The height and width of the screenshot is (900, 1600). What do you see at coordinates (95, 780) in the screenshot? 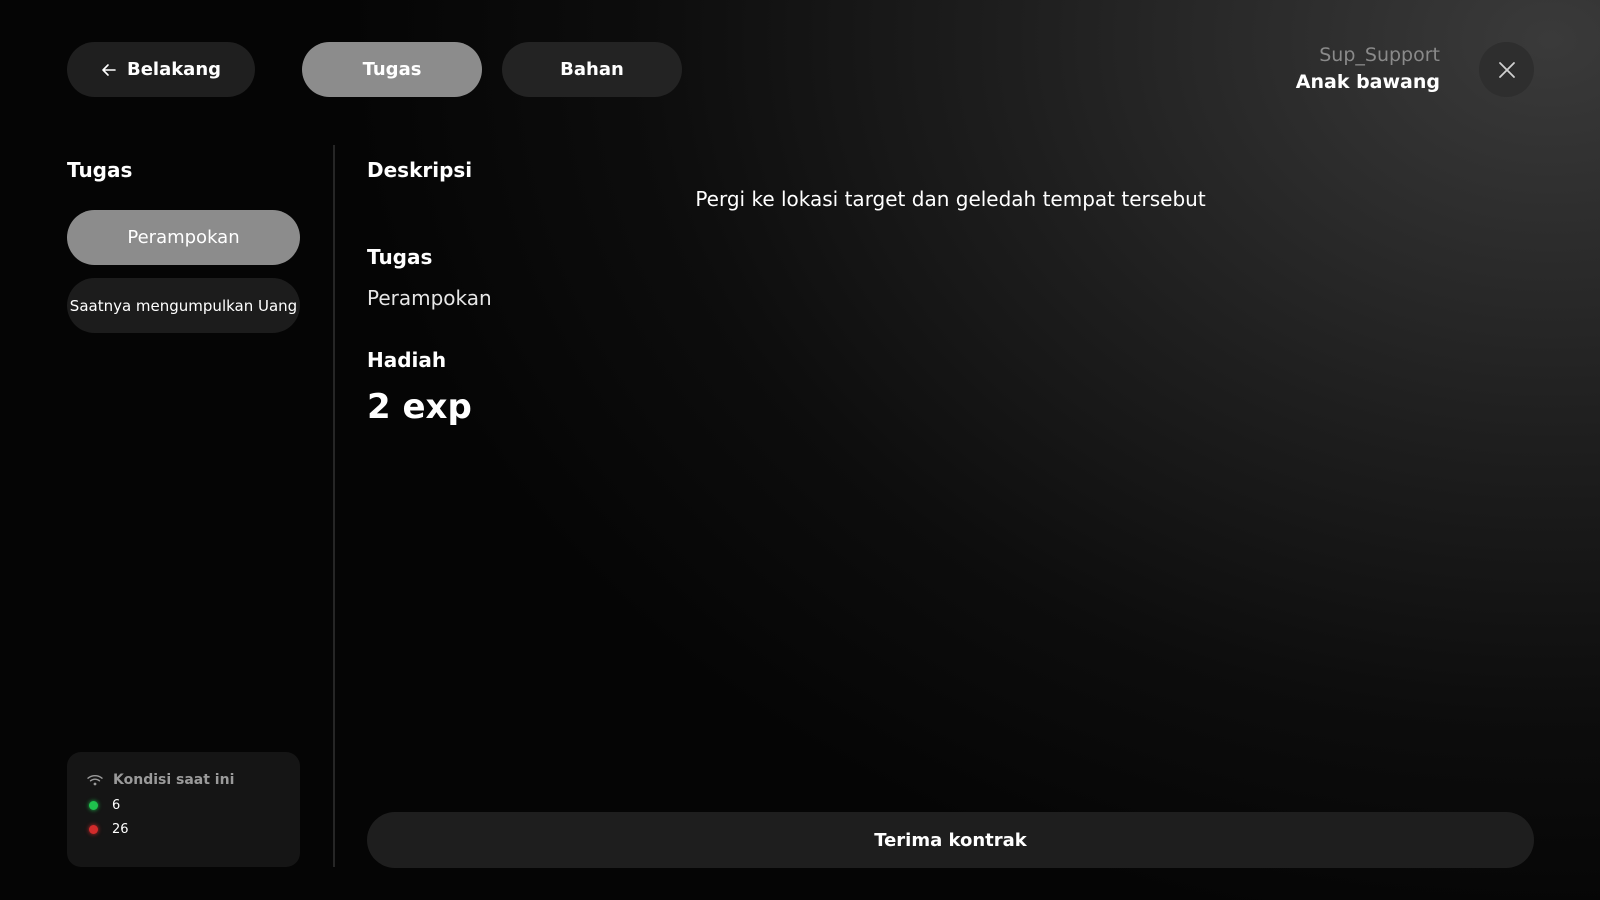
I see `wifi-icon` at bounding box center [95, 780].